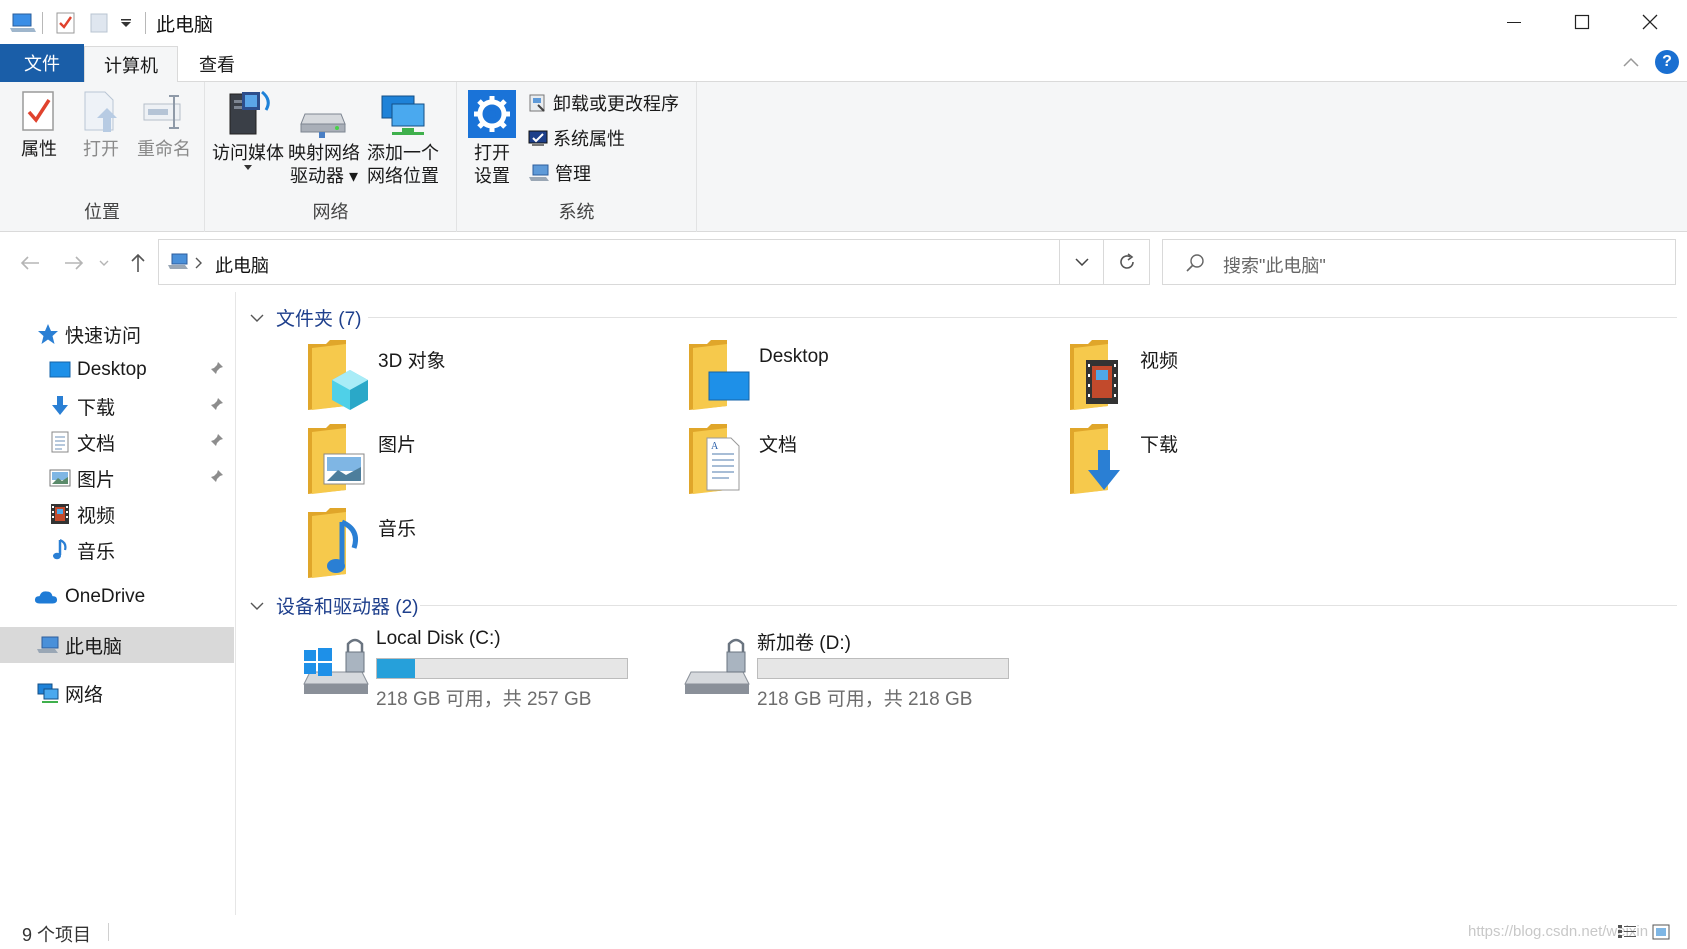  I want to click on video-icon, so click(60, 514).